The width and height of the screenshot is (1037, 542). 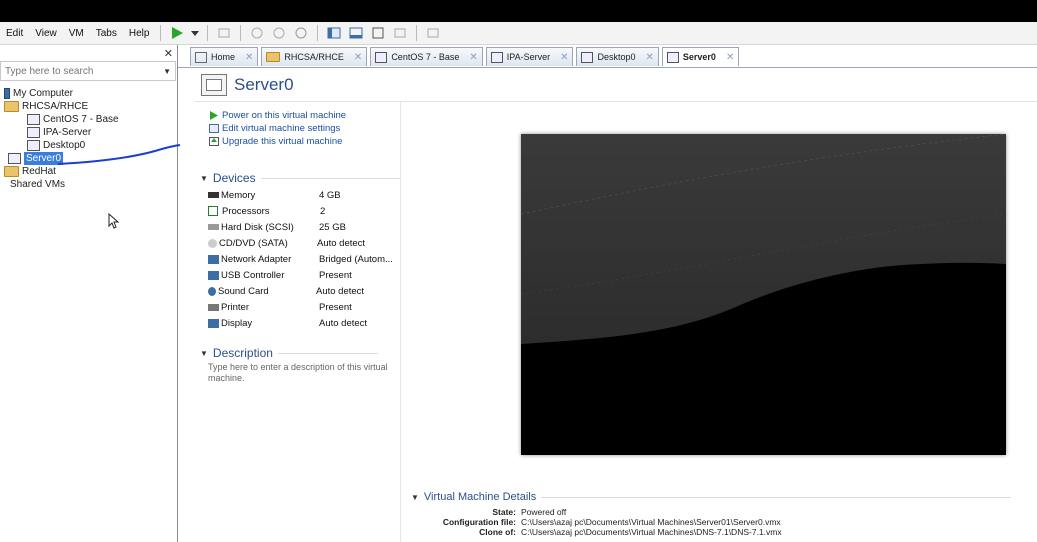 I want to click on menu-help: Help, so click(x=139, y=33).